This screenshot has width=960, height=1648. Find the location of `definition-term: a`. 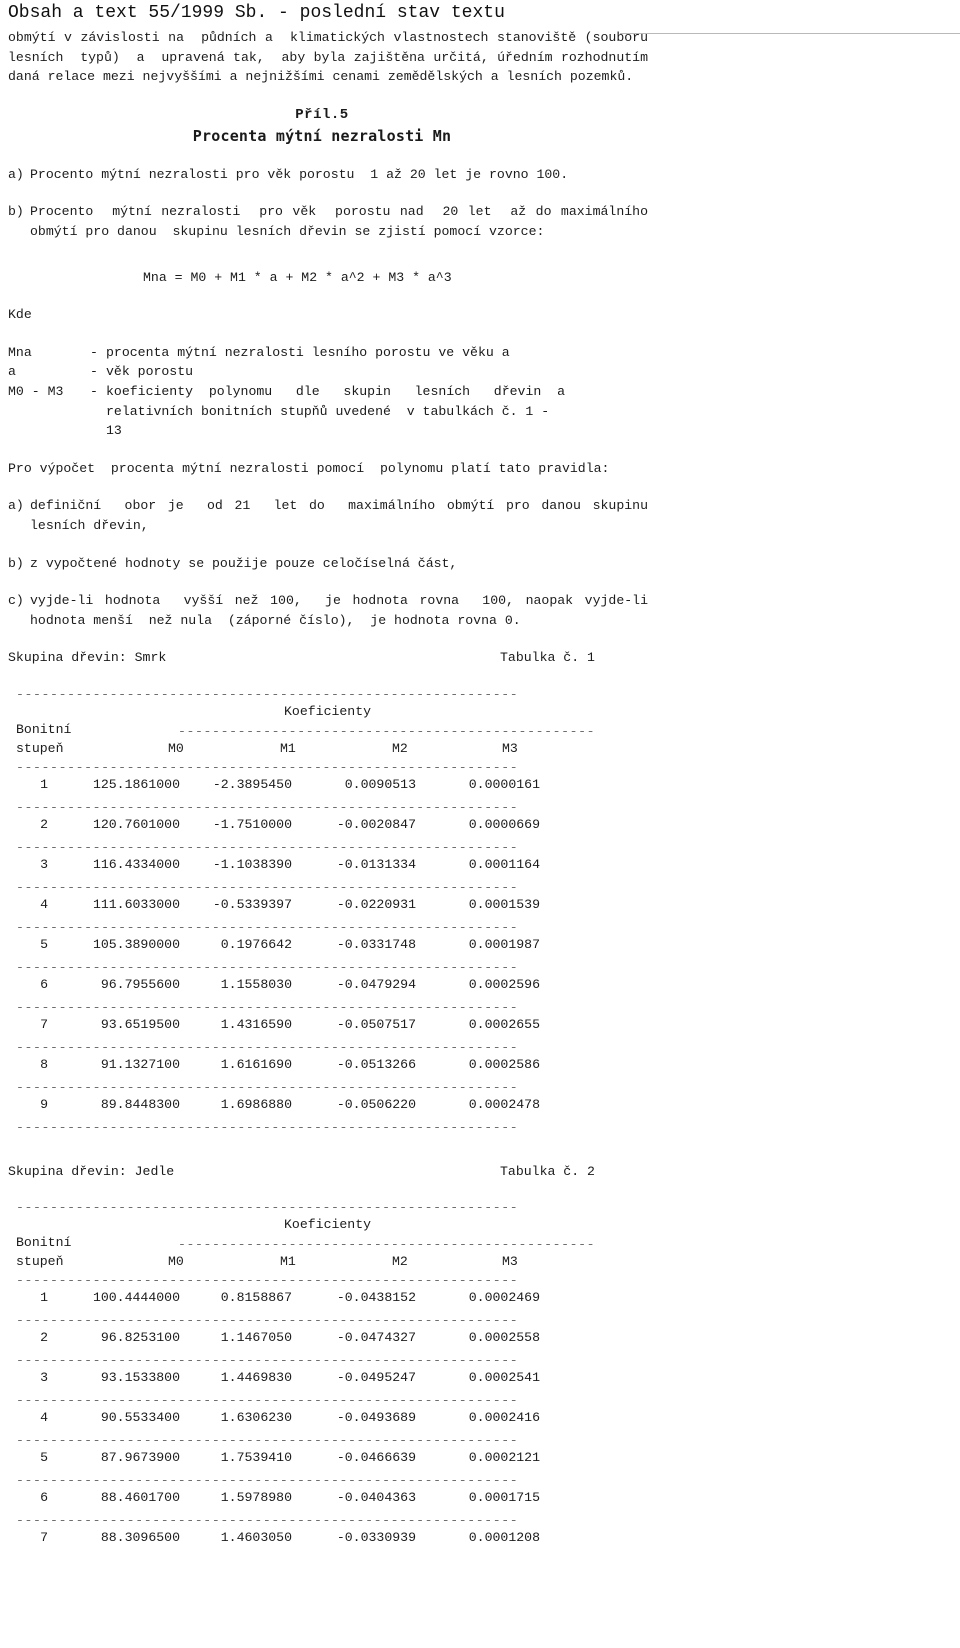

definition-term: a is located at coordinates (12, 372).